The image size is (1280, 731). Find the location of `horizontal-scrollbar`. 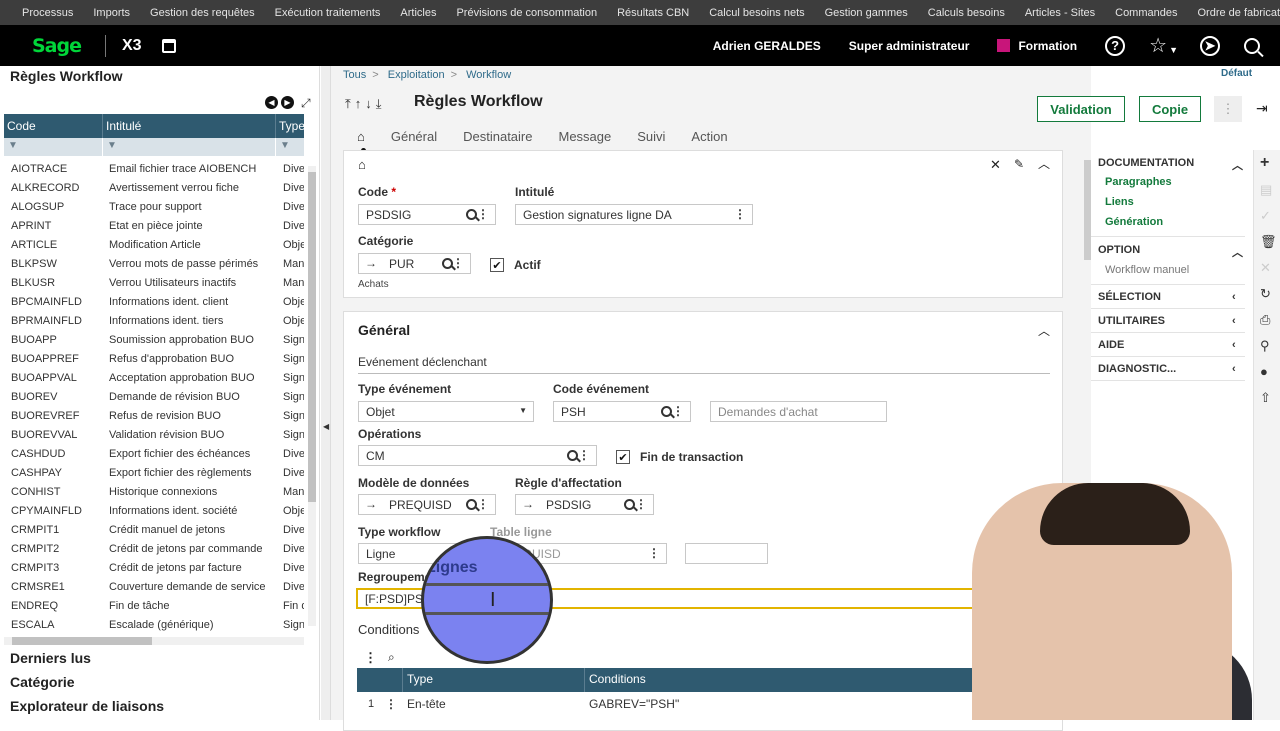

horizontal-scrollbar is located at coordinates (154, 641).